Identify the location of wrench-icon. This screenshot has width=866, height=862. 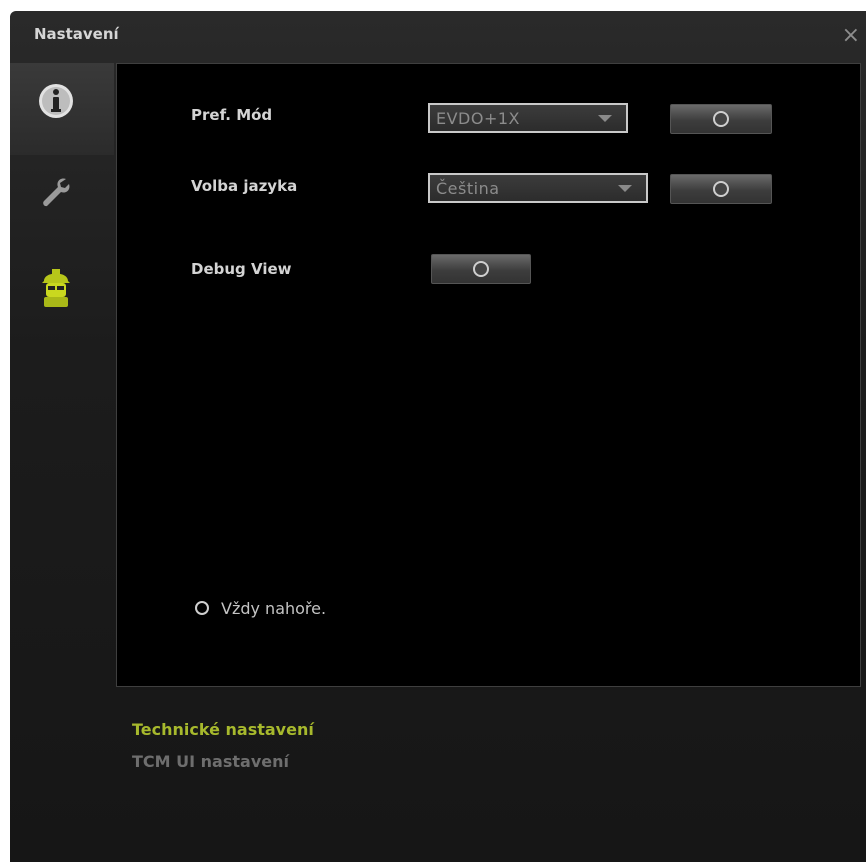
(56, 192).